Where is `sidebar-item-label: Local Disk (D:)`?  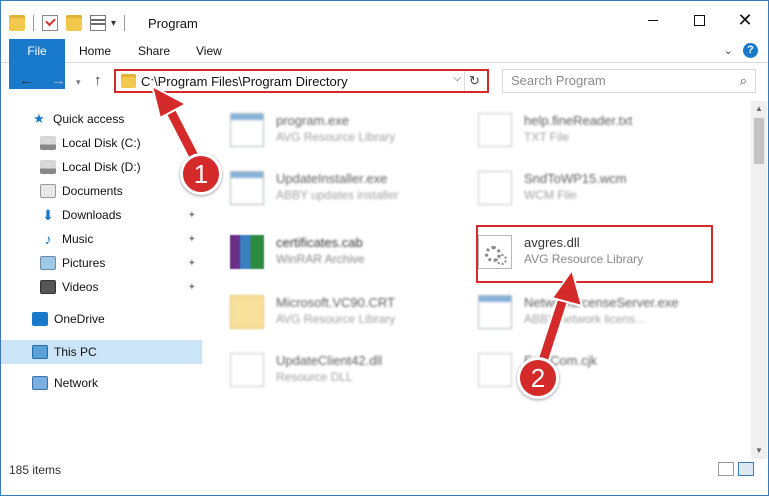 sidebar-item-label: Local Disk (D:) is located at coordinates (101, 167).